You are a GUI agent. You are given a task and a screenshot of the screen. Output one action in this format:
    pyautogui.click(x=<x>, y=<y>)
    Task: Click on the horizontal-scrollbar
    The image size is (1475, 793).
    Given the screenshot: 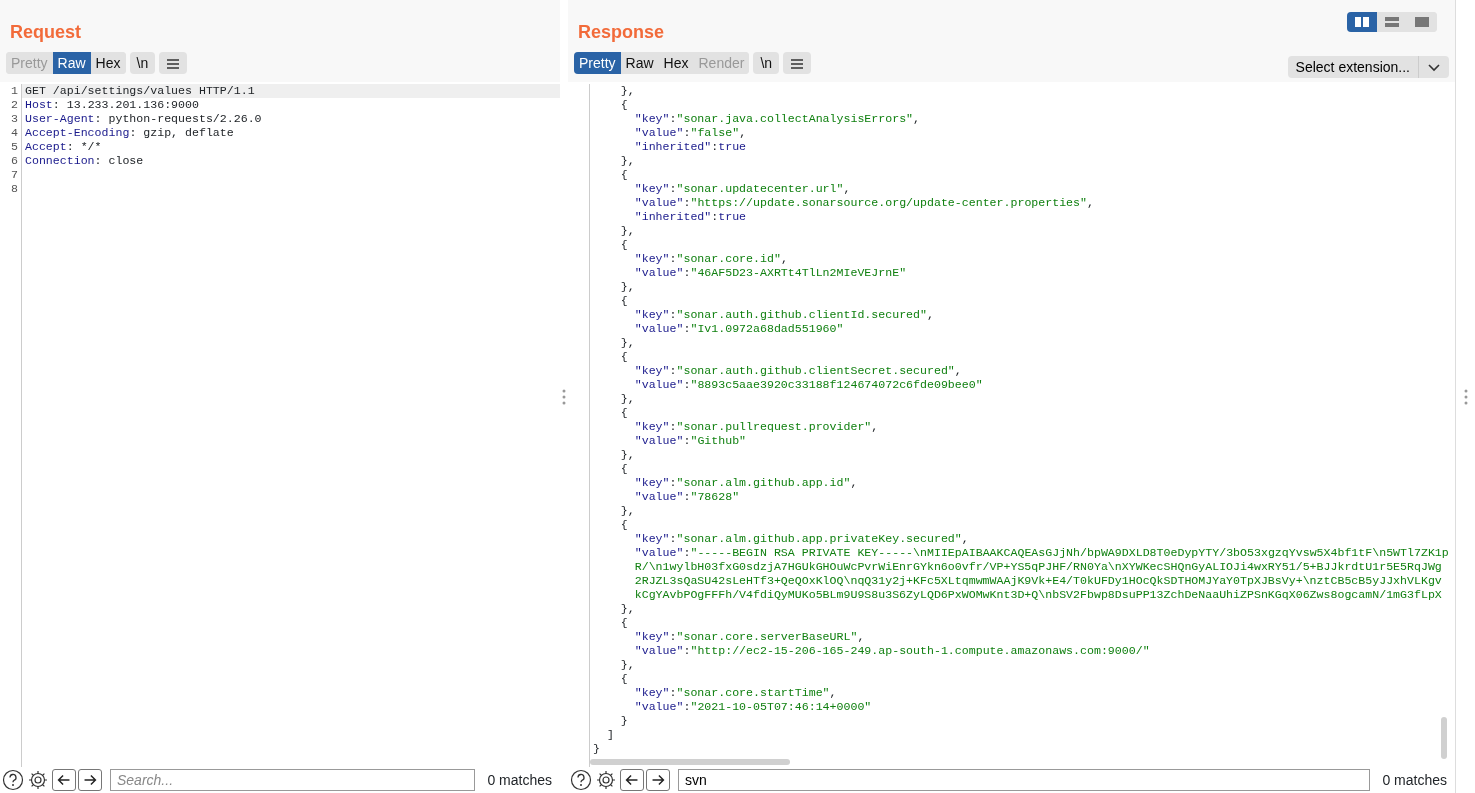 What is the action you would take?
    pyautogui.click(x=690, y=762)
    